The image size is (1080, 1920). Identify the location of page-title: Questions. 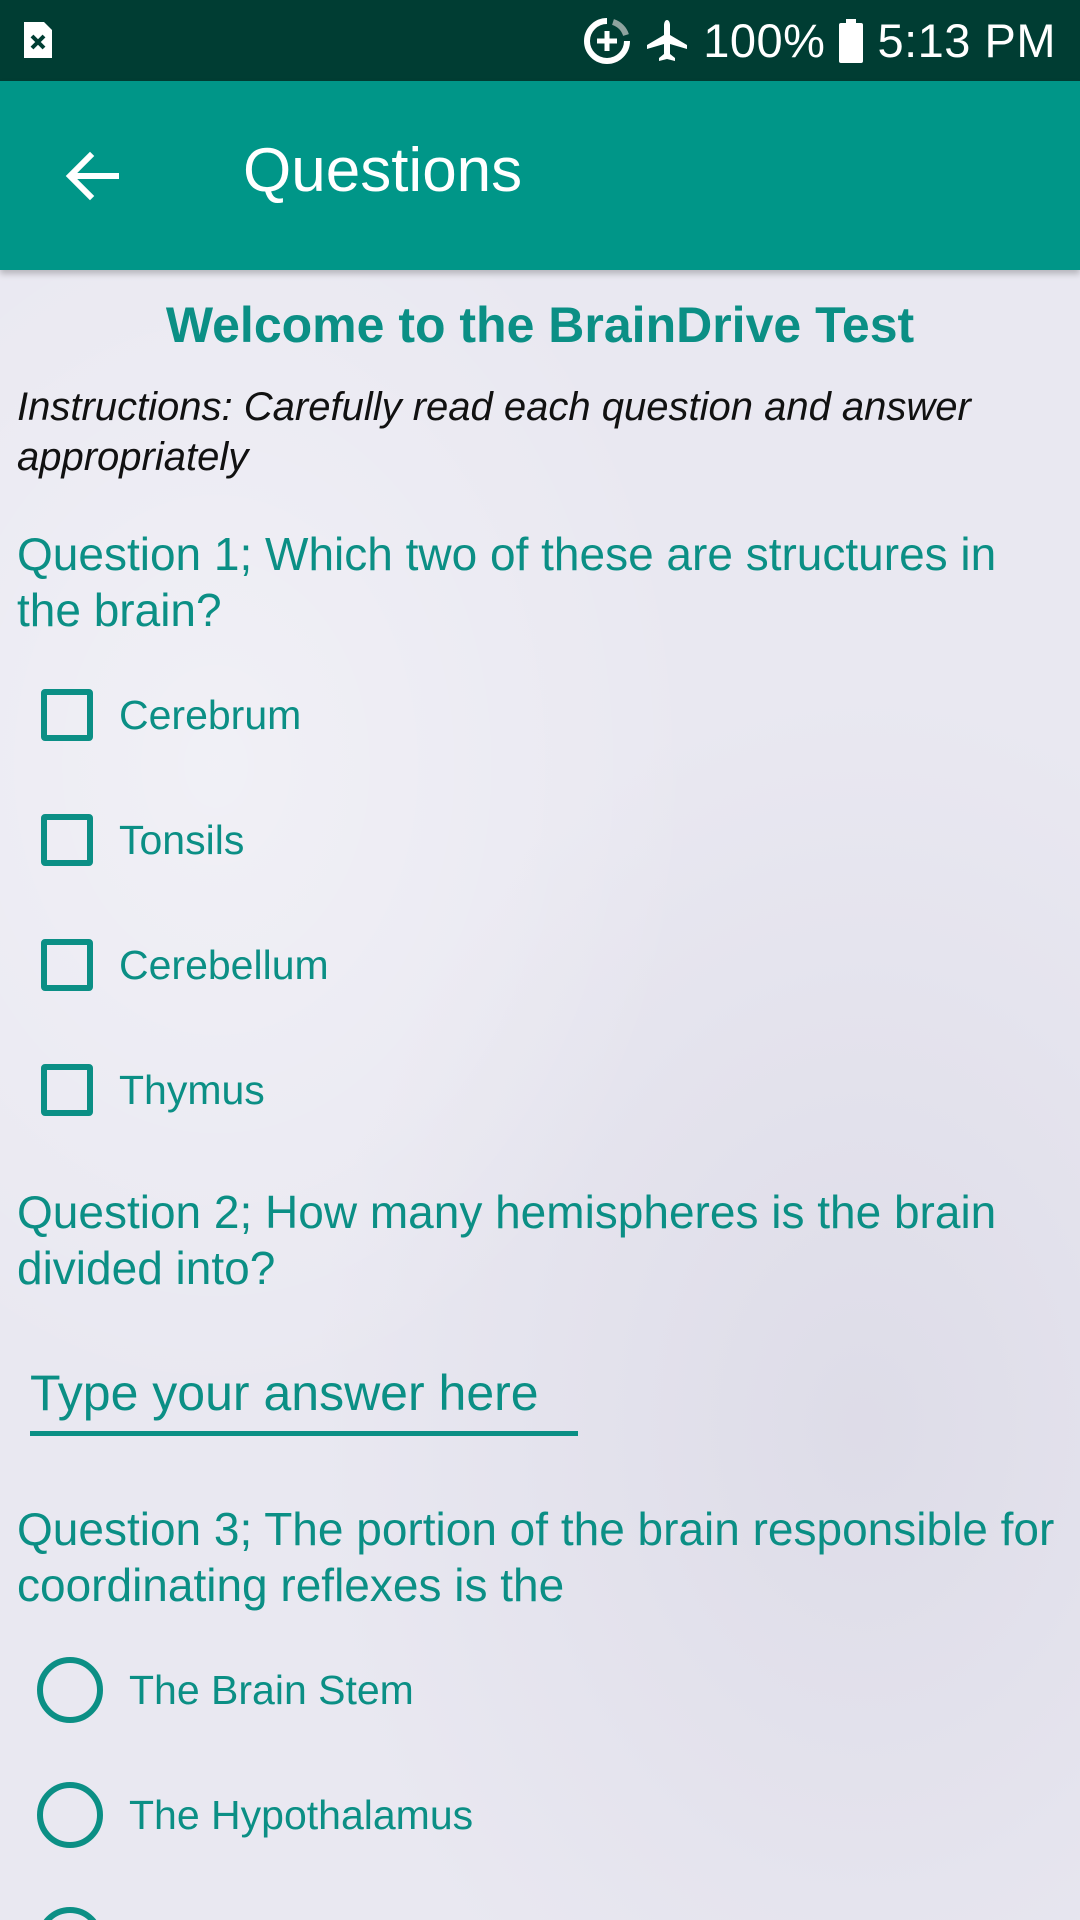
(383, 170).